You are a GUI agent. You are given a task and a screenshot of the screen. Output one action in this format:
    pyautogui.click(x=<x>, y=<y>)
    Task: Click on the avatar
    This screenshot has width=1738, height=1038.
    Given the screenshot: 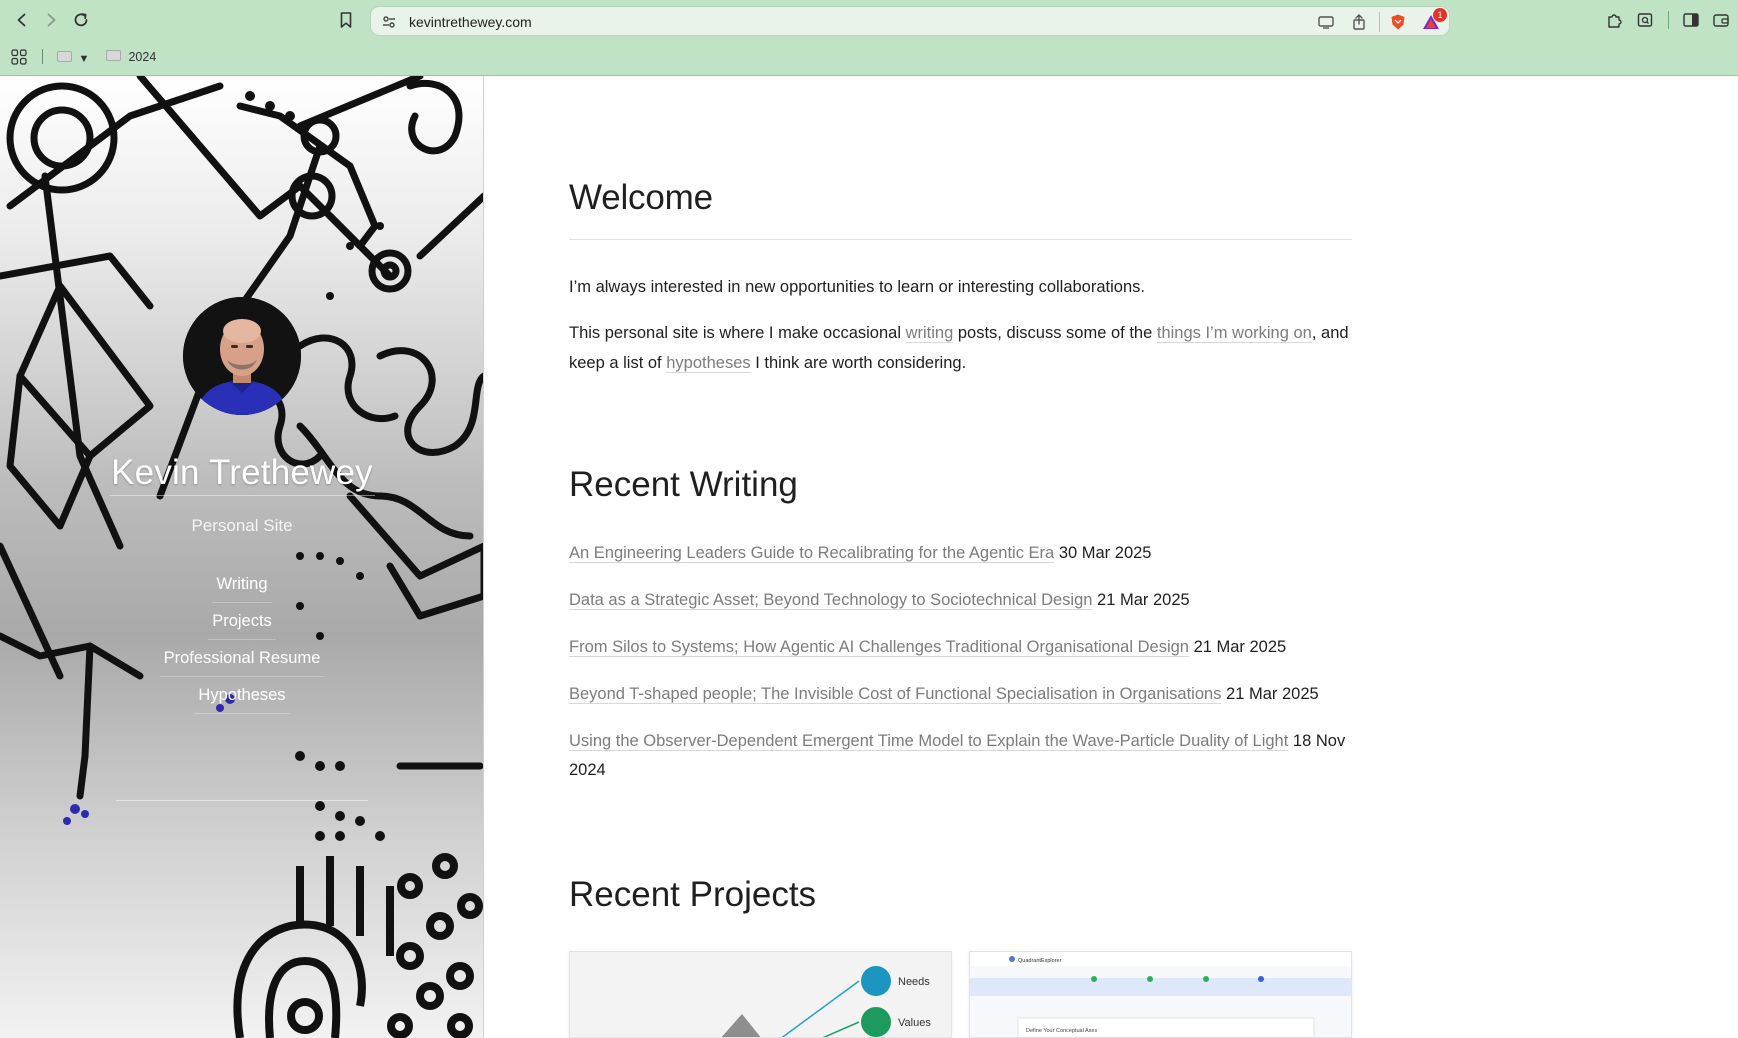 What is the action you would take?
    pyautogui.click(x=242, y=356)
    